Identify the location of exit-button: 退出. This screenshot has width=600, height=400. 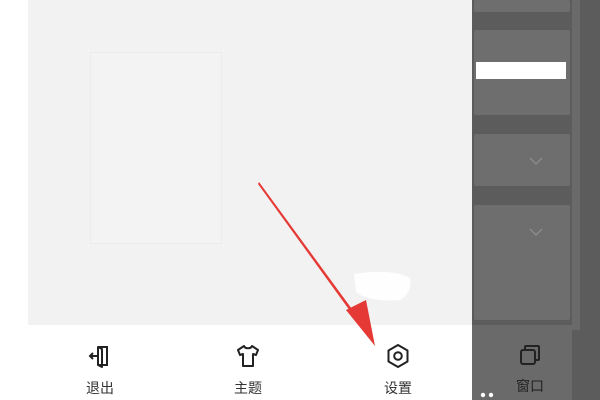
(100, 362).